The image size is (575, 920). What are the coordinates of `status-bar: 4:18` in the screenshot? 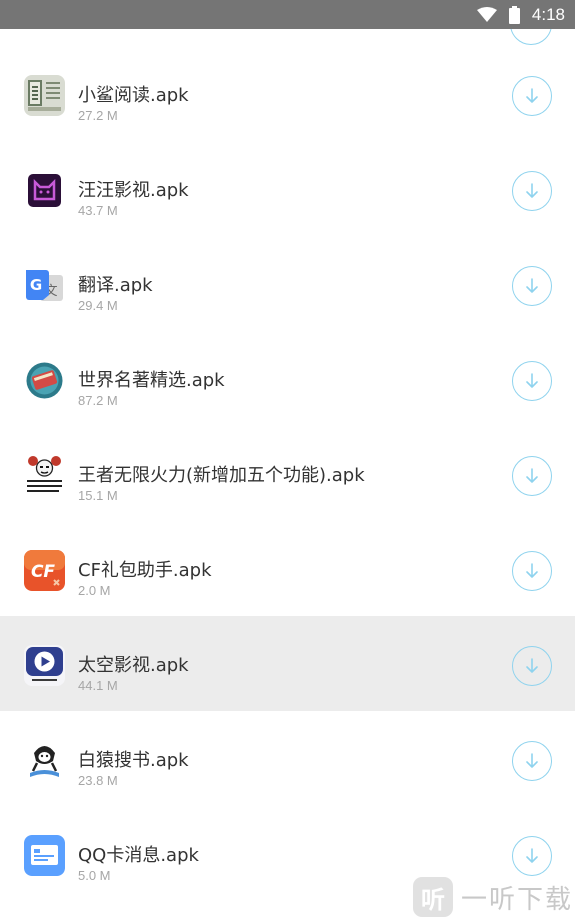 It's located at (287, 14).